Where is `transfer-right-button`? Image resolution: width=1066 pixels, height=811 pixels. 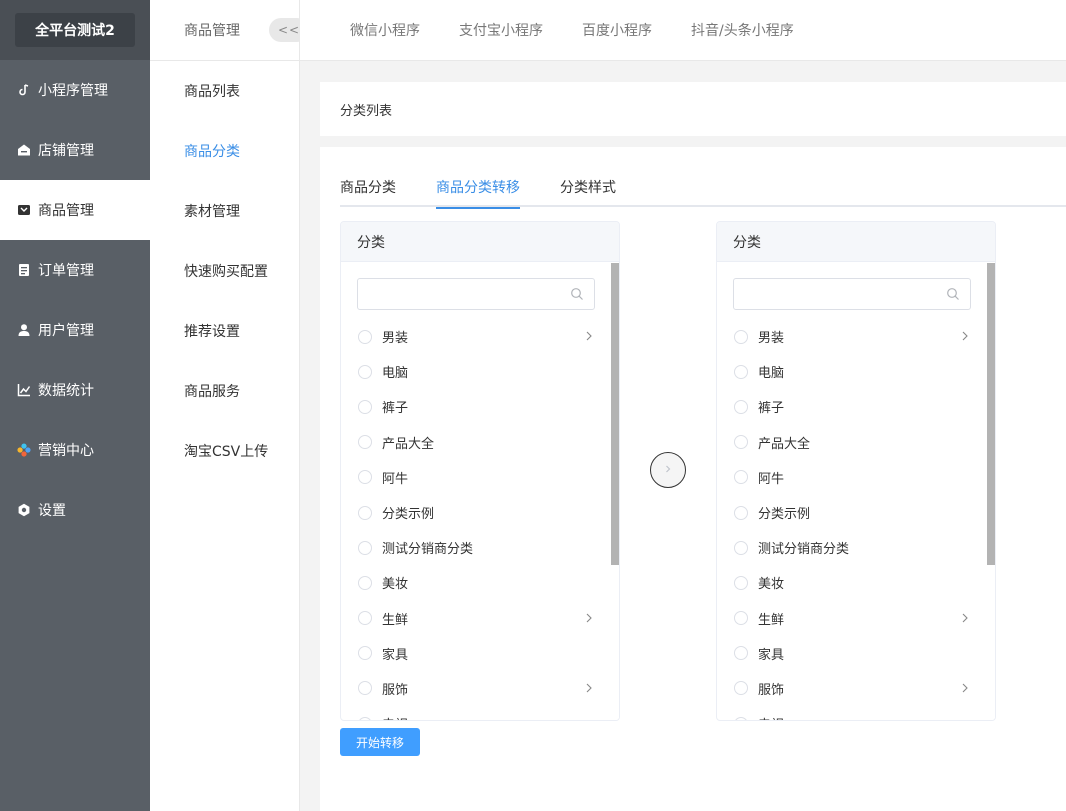 transfer-right-button is located at coordinates (668, 470).